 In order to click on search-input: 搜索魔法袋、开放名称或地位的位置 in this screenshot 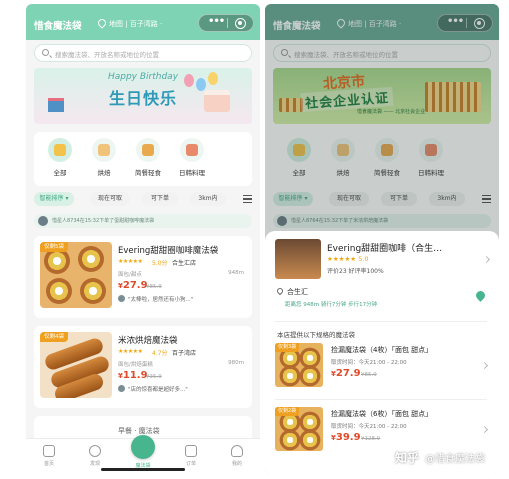, I will do `click(143, 53)`.